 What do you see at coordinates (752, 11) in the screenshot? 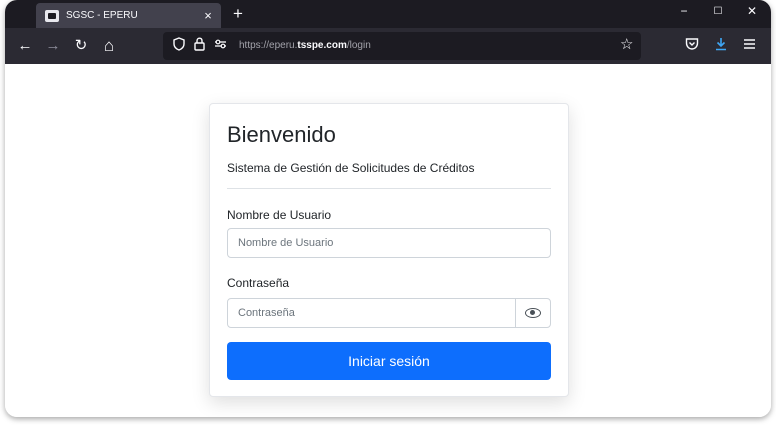
I see `close-window-button: ✕` at bounding box center [752, 11].